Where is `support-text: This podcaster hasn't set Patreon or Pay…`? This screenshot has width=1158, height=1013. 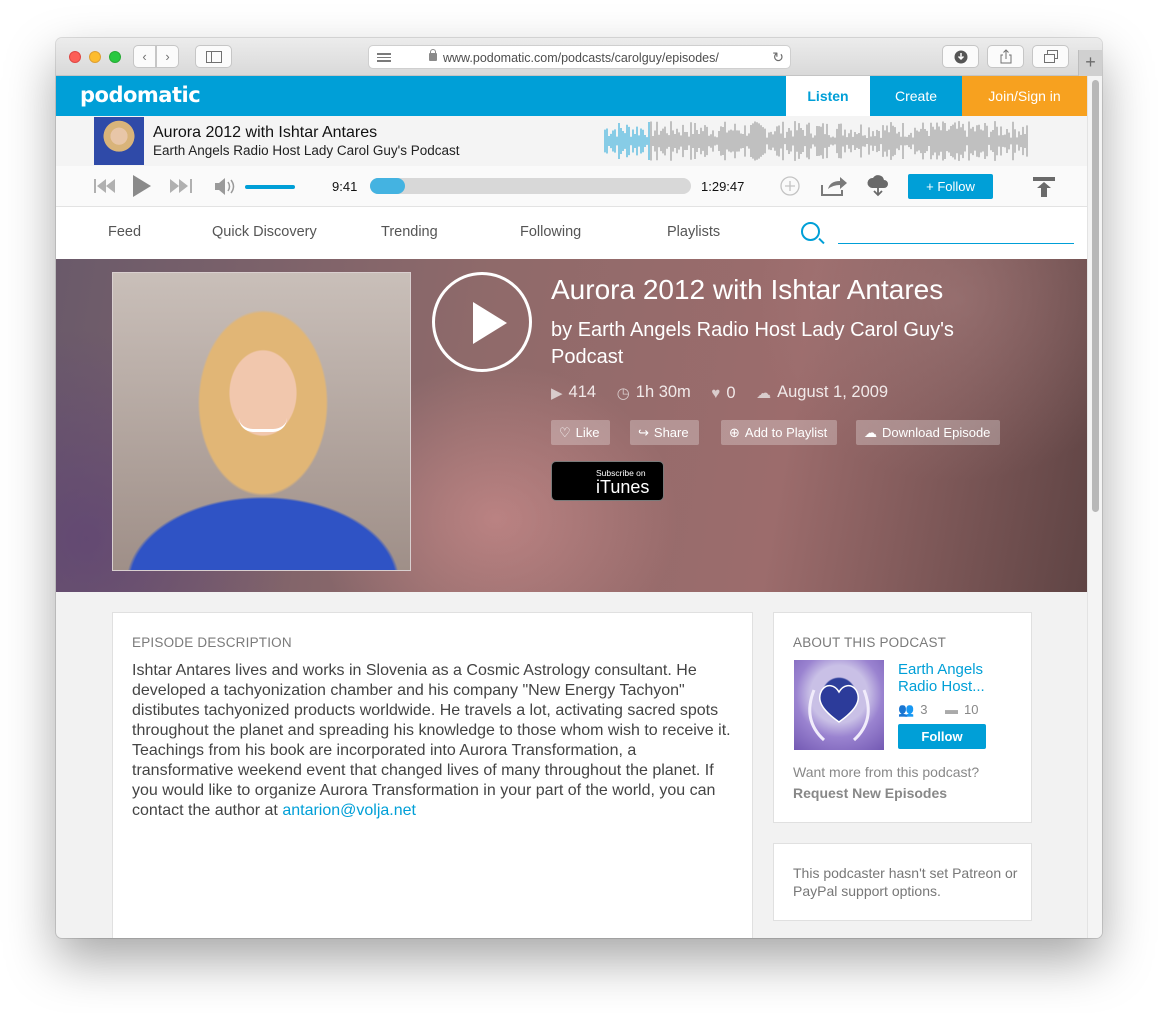 support-text: This podcaster hasn't set Patreon or Pay… is located at coordinates (905, 882).